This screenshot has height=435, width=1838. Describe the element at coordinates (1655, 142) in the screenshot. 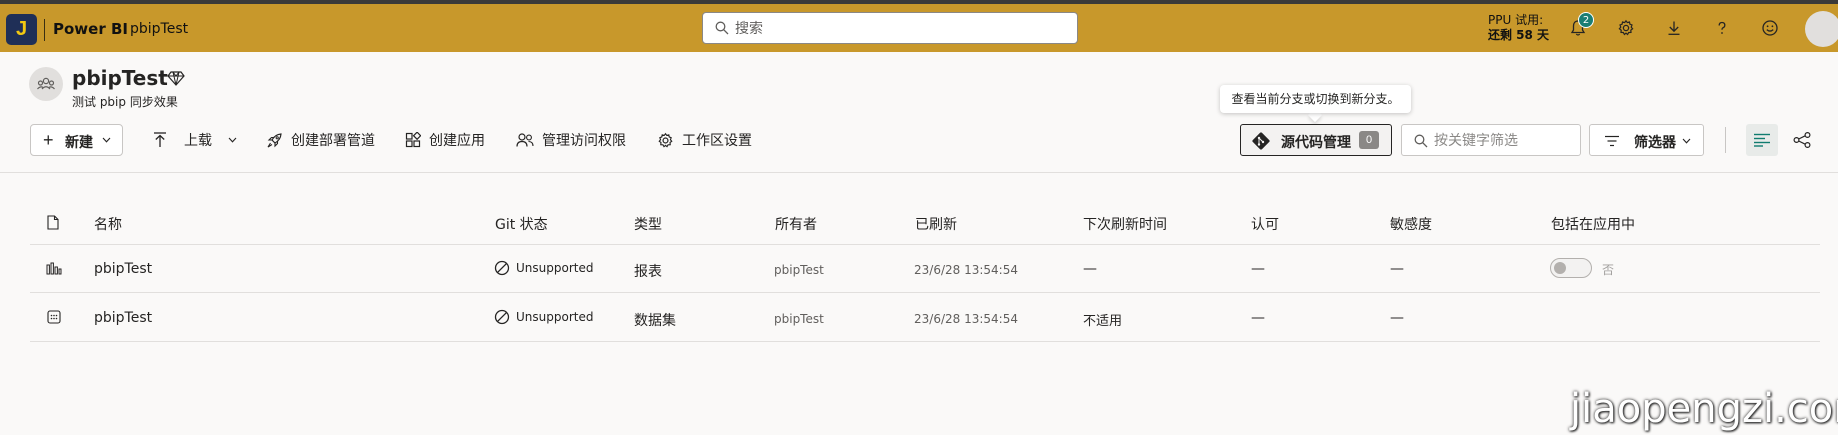

I see `filters-label: 筛选器` at that location.